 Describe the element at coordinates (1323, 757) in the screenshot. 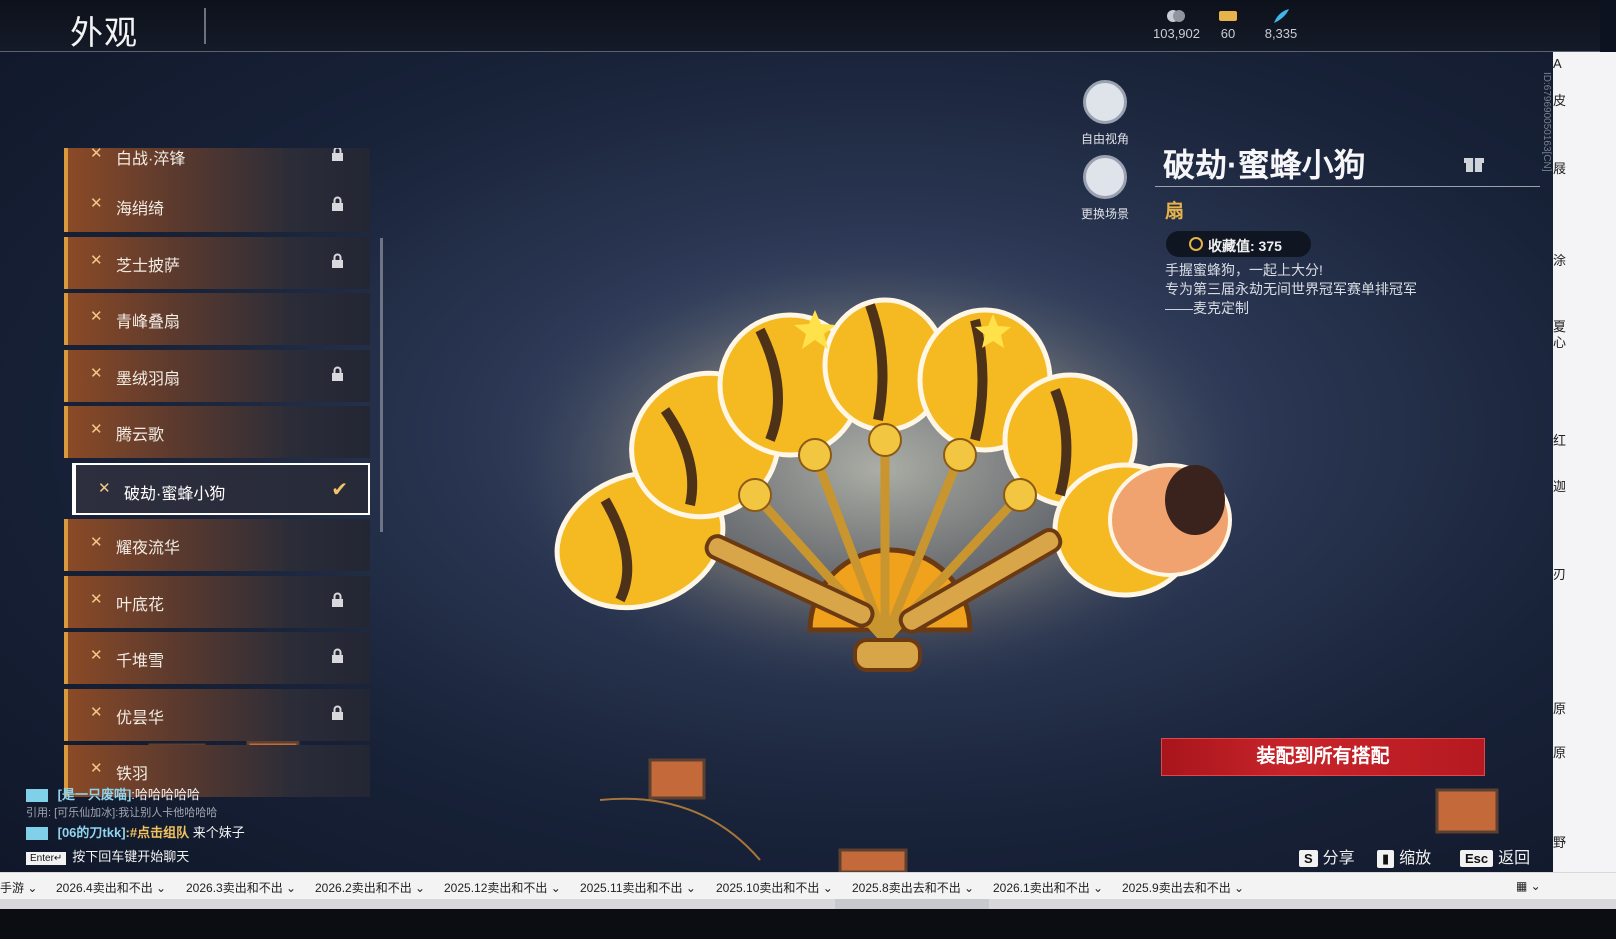

I see `equip-all-button: 装配到所有搭配` at that location.